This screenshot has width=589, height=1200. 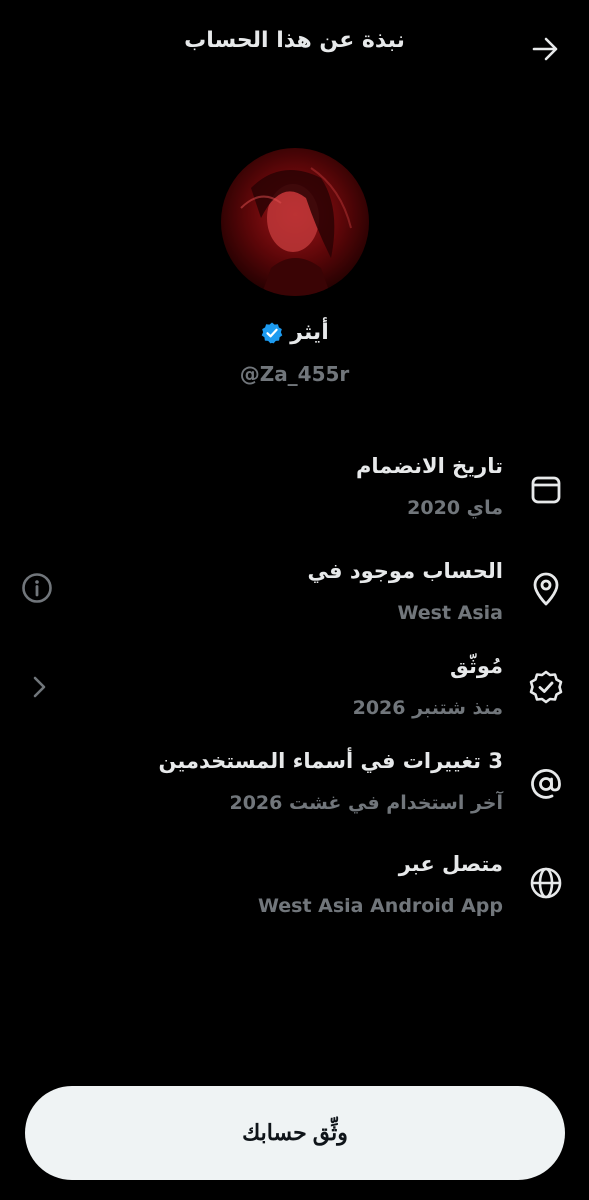 I want to click on info-title: مُوثّق, so click(x=476, y=666).